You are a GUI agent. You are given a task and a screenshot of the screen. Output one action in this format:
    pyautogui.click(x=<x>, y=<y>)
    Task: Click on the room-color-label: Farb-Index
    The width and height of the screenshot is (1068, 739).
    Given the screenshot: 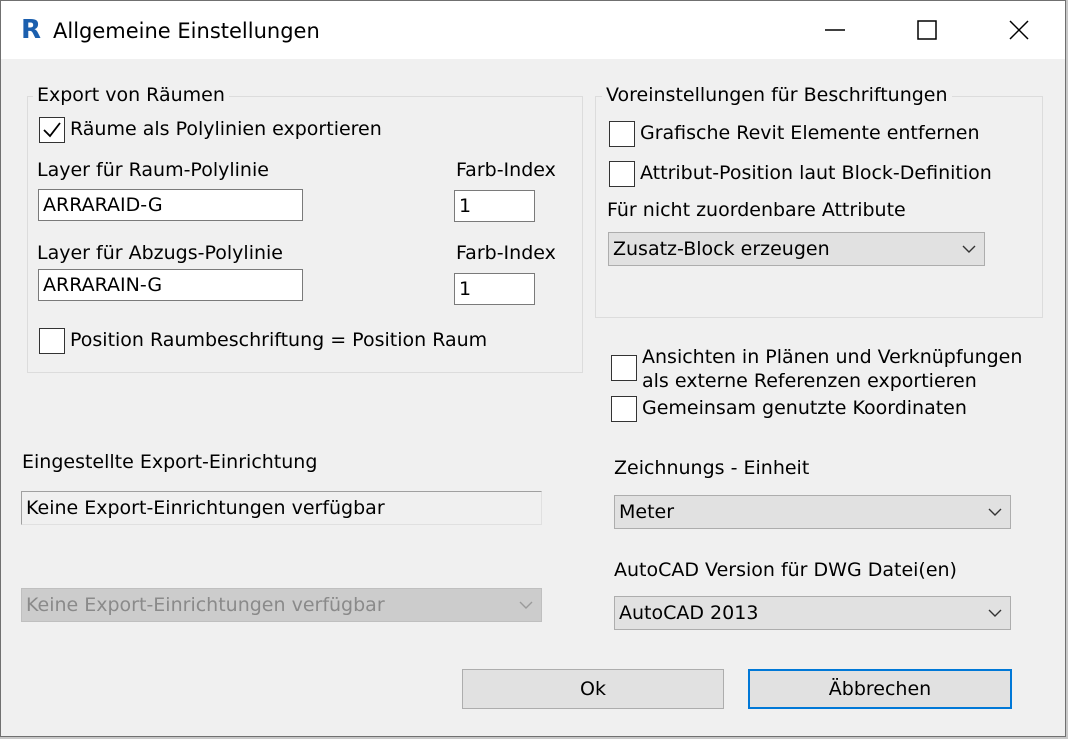 What is the action you would take?
    pyautogui.click(x=506, y=170)
    